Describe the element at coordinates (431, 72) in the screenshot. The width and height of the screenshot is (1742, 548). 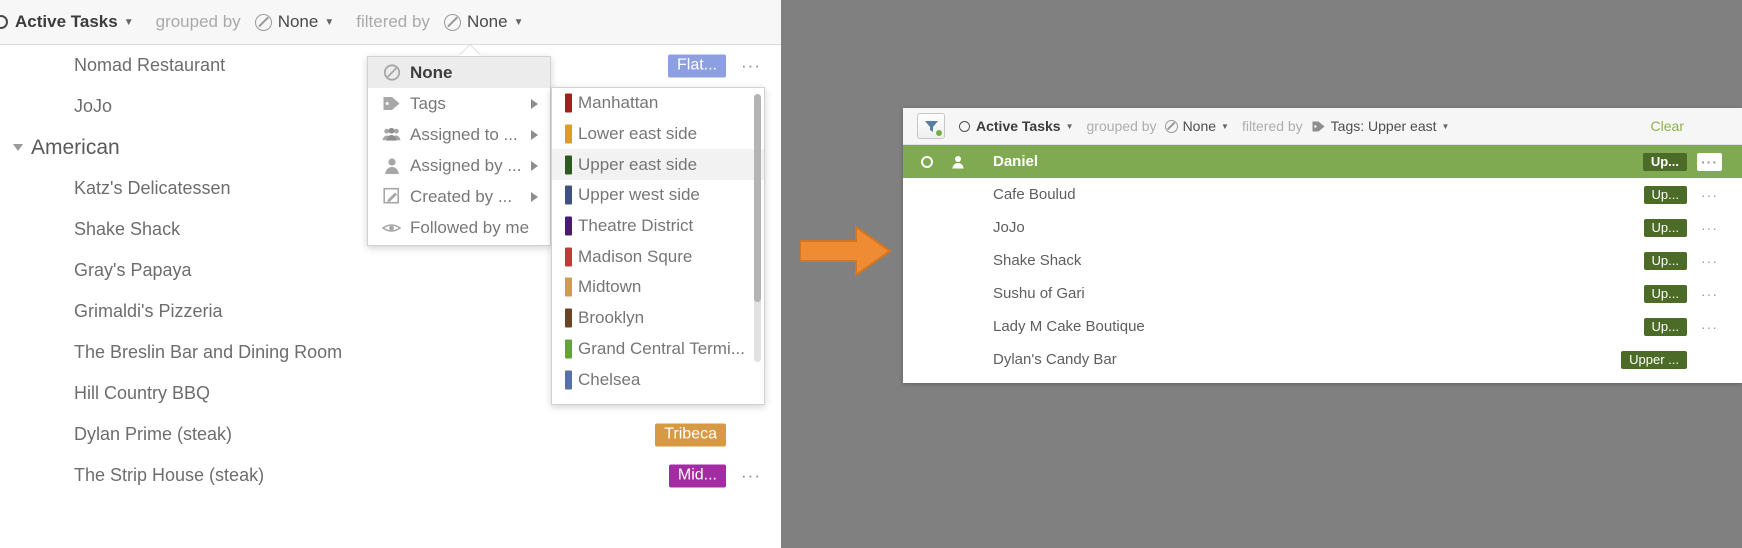
I see `menu-item-label: None` at that location.